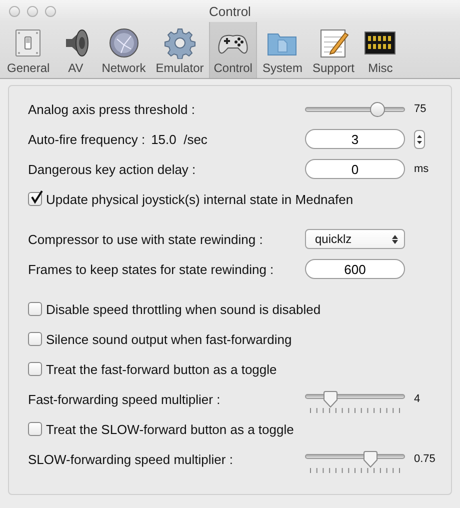 The height and width of the screenshot is (508, 460). I want to click on gear-icon, so click(180, 43).